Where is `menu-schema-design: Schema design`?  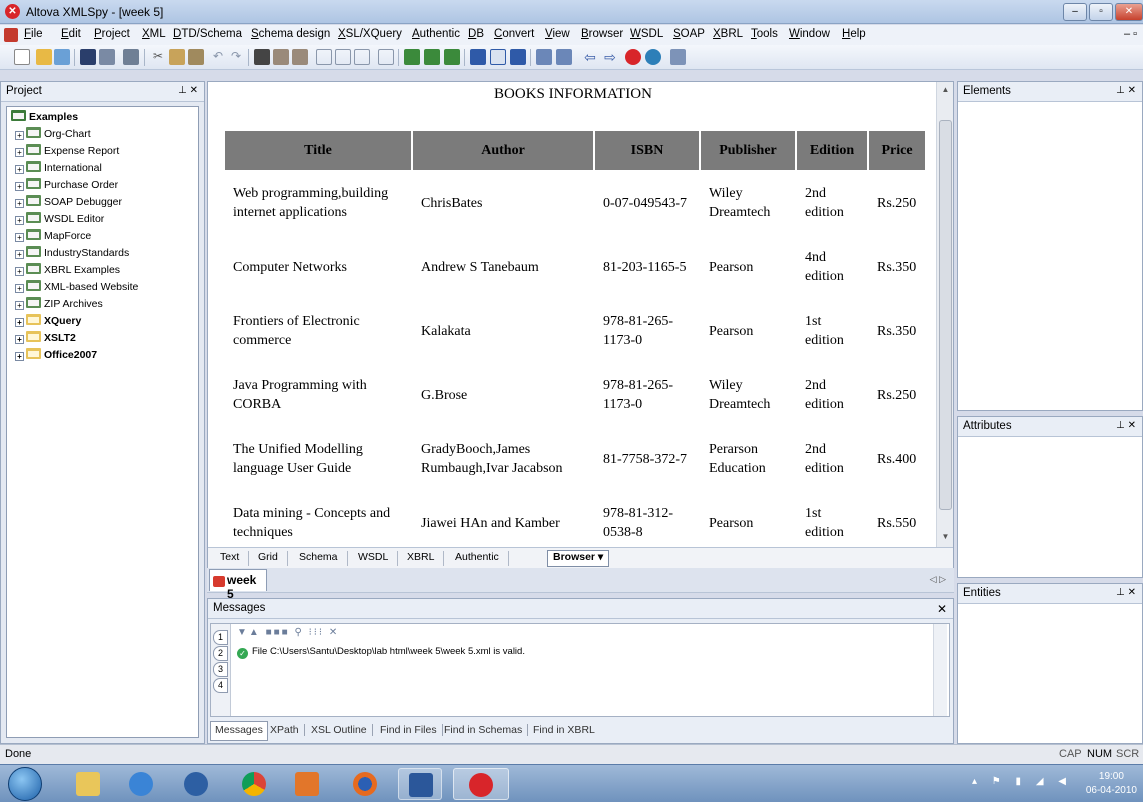
menu-schema-design: Schema design is located at coordinates (290, 34).